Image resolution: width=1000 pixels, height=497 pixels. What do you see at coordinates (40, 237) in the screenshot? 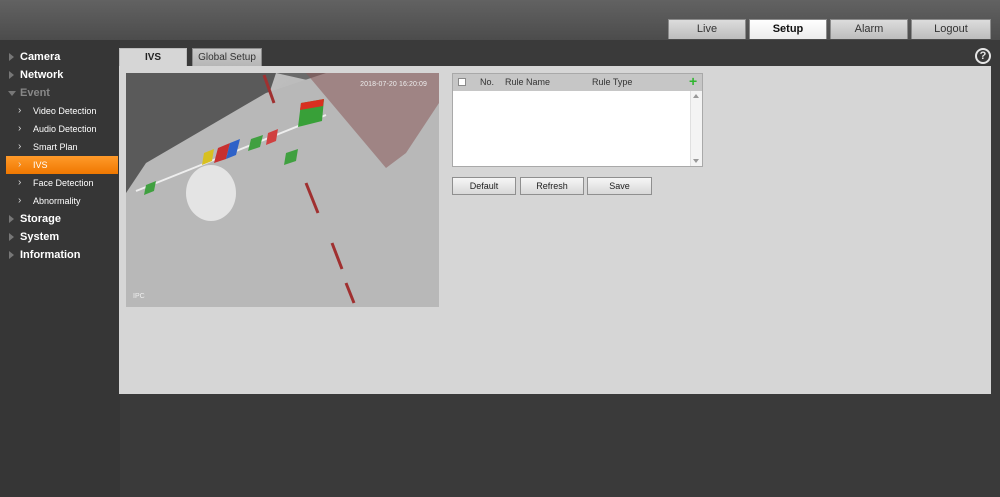
I see `sidebar-item-label: System` at bounding box center [40, 237].